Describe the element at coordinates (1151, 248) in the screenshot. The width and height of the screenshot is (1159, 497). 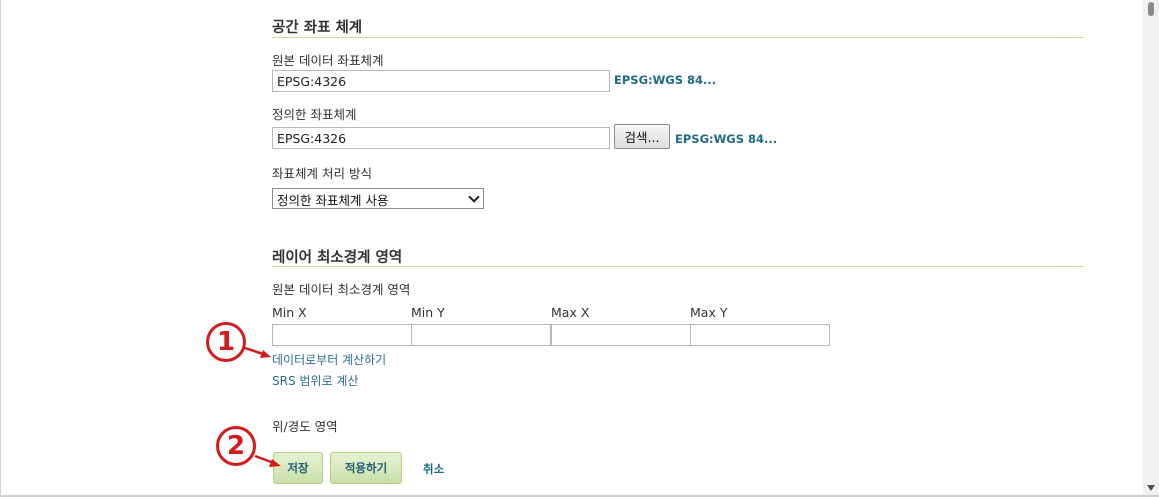
I see `vertical-scrollbar` at that location.